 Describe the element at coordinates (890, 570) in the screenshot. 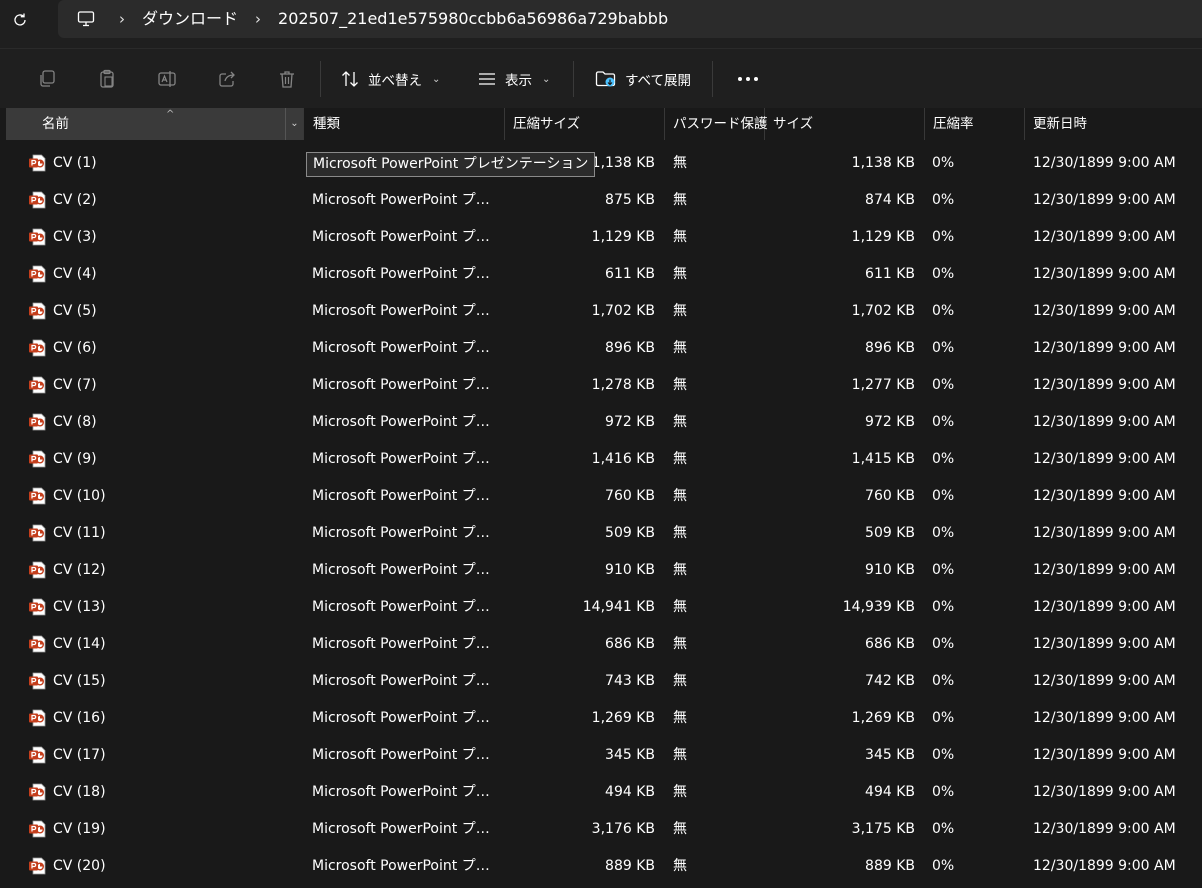

I see `file-size: 910 KB` at that location.